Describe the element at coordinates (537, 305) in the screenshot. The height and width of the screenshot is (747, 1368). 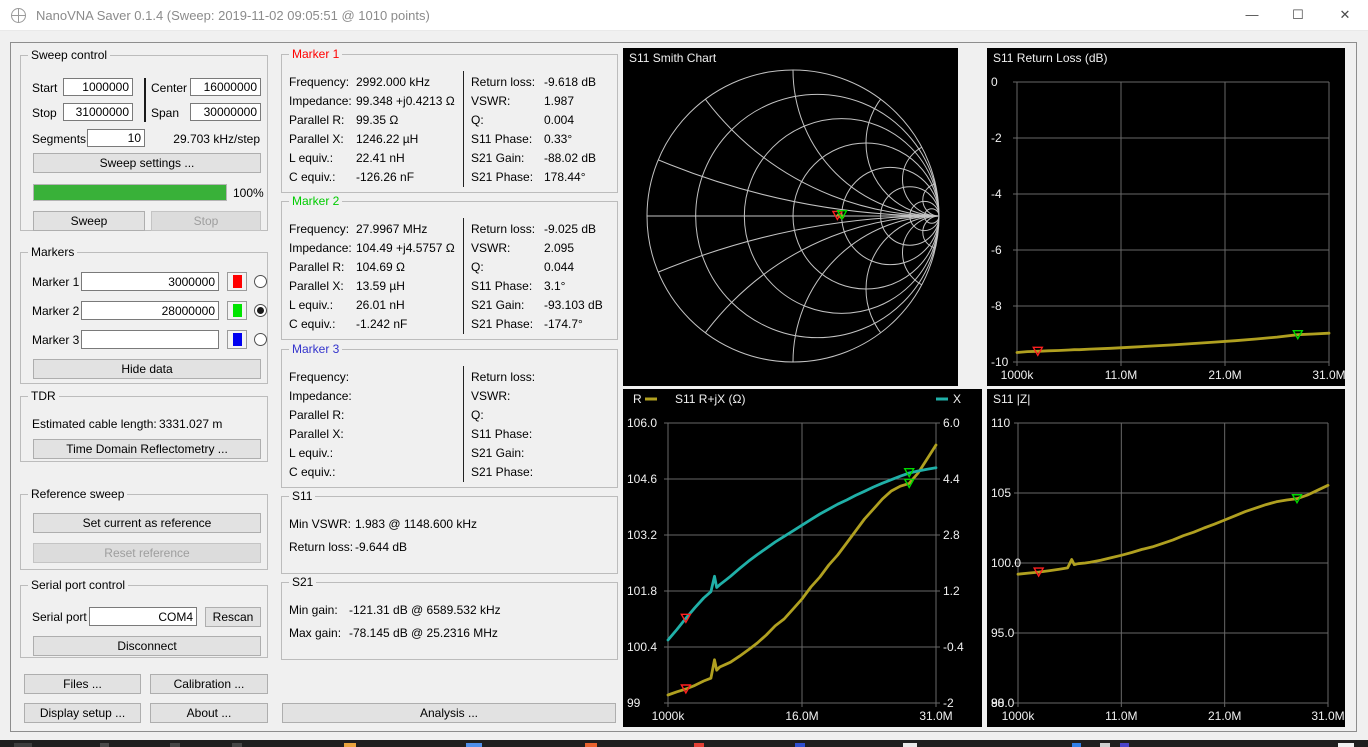
I see `marker-detail-row: S21 Gain: -93.103 dB` at that location.